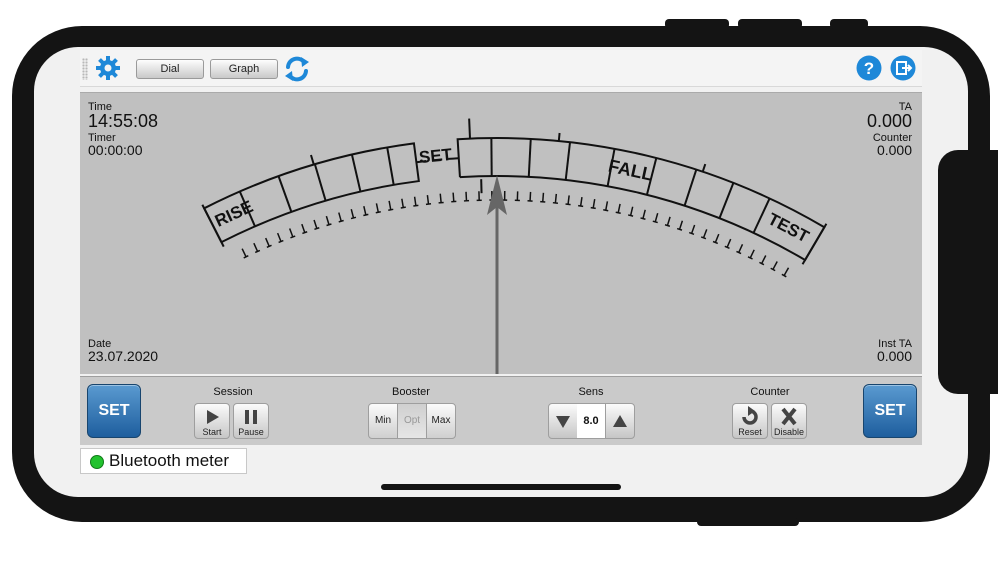 The width and height of the screenshot is (1000, 563). I want to click on start-label: Start, so click(212, 432).